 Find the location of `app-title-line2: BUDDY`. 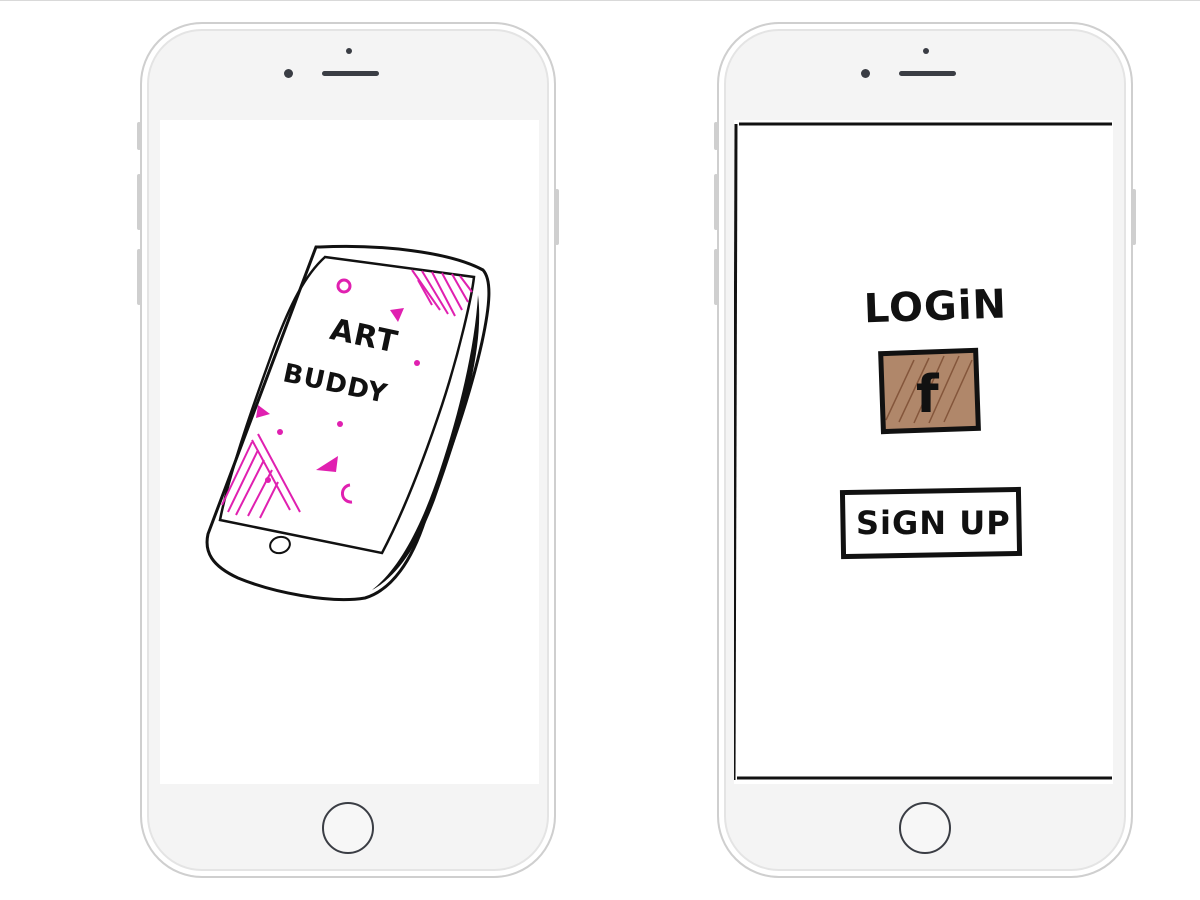

app-title-line2: BUDDY is located at coordinates (335, 383).